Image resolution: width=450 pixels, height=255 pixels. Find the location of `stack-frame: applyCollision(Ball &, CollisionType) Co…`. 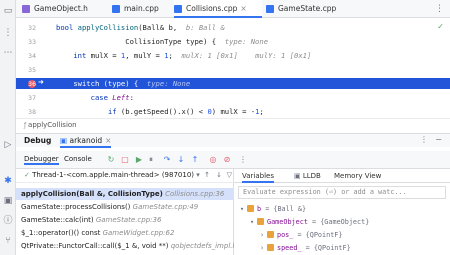

stack-frame: applyCollision(Ball &, CollisionType) Co… is located at coordinates (125, 194).